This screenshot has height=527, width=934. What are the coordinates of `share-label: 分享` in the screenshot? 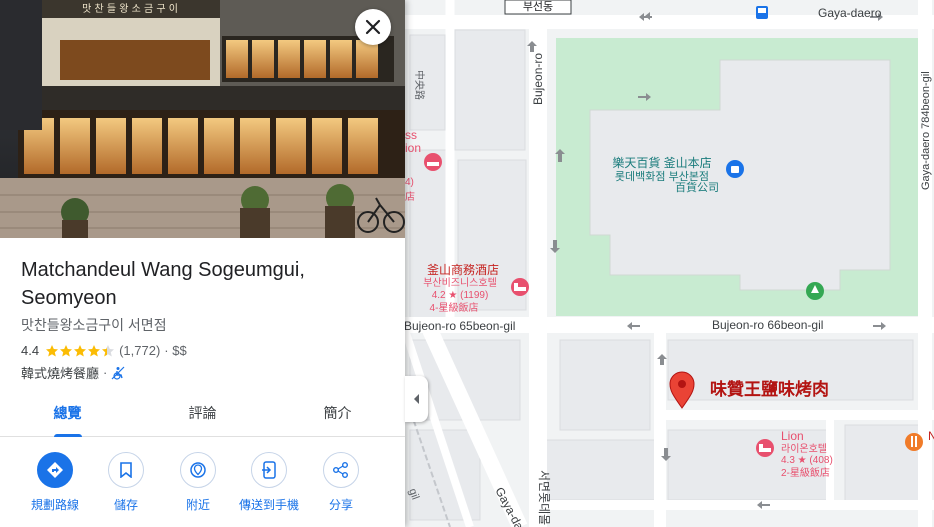 It's located at (340, 505).